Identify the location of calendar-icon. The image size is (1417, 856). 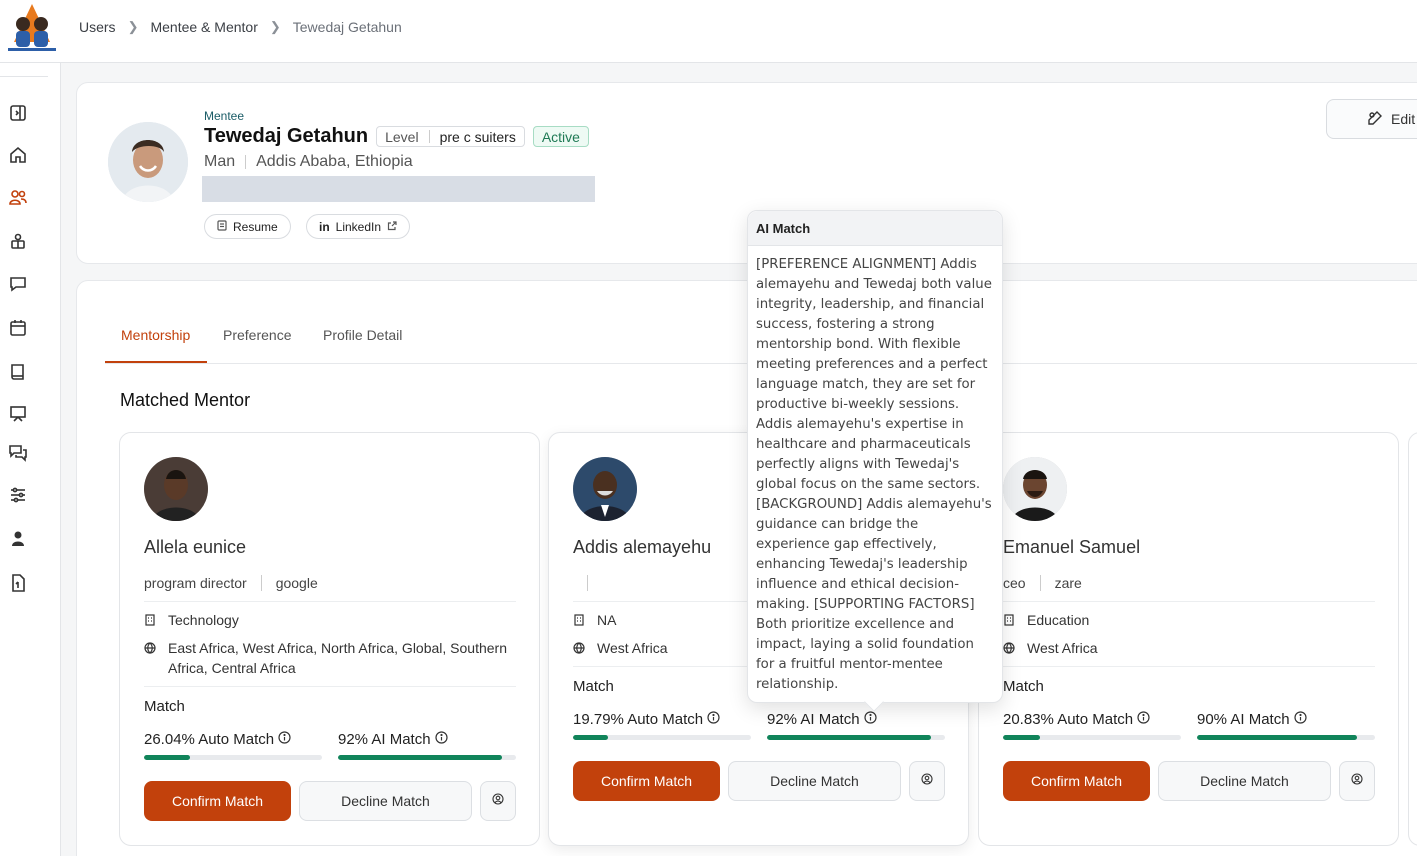
(18, 328).